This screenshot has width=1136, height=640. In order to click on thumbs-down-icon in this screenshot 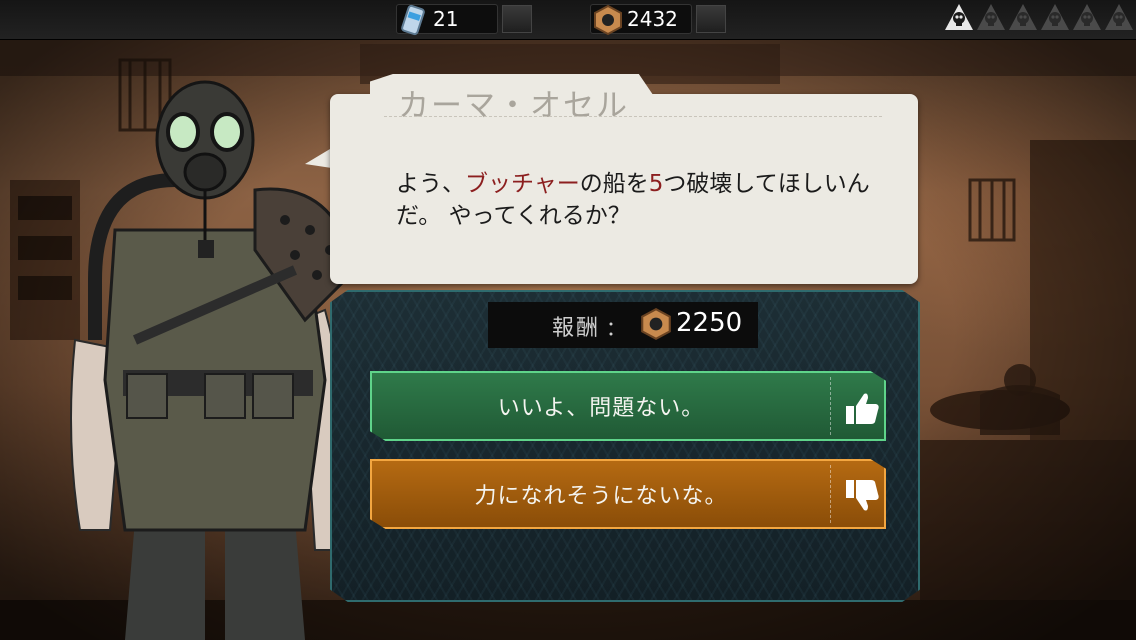, I will do `click(862, 496)`.